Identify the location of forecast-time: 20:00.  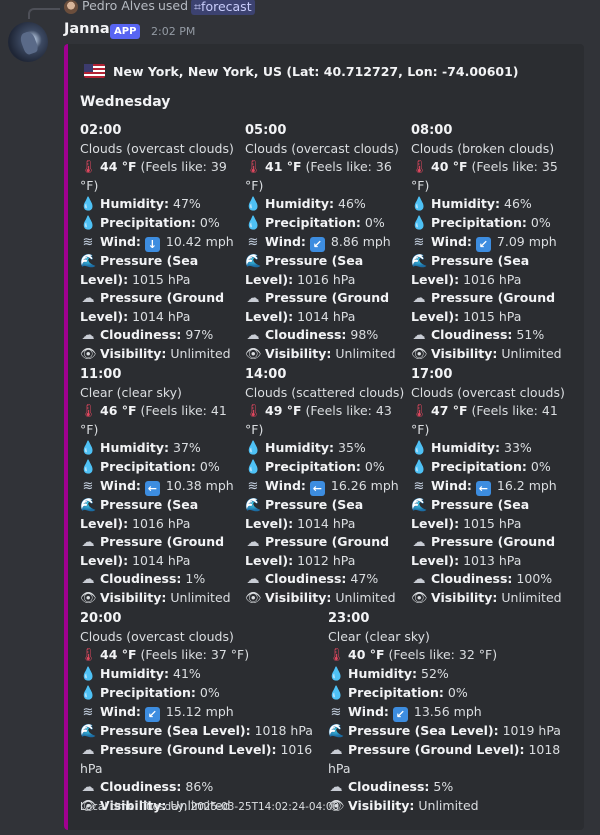
(101, 618).